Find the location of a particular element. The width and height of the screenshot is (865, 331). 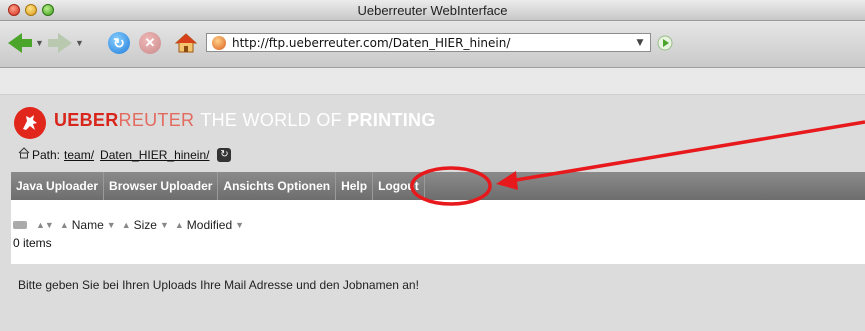

breadcrumb-link-daten: Daten_HIER_hinein/ is located at coordinates (154, 155).